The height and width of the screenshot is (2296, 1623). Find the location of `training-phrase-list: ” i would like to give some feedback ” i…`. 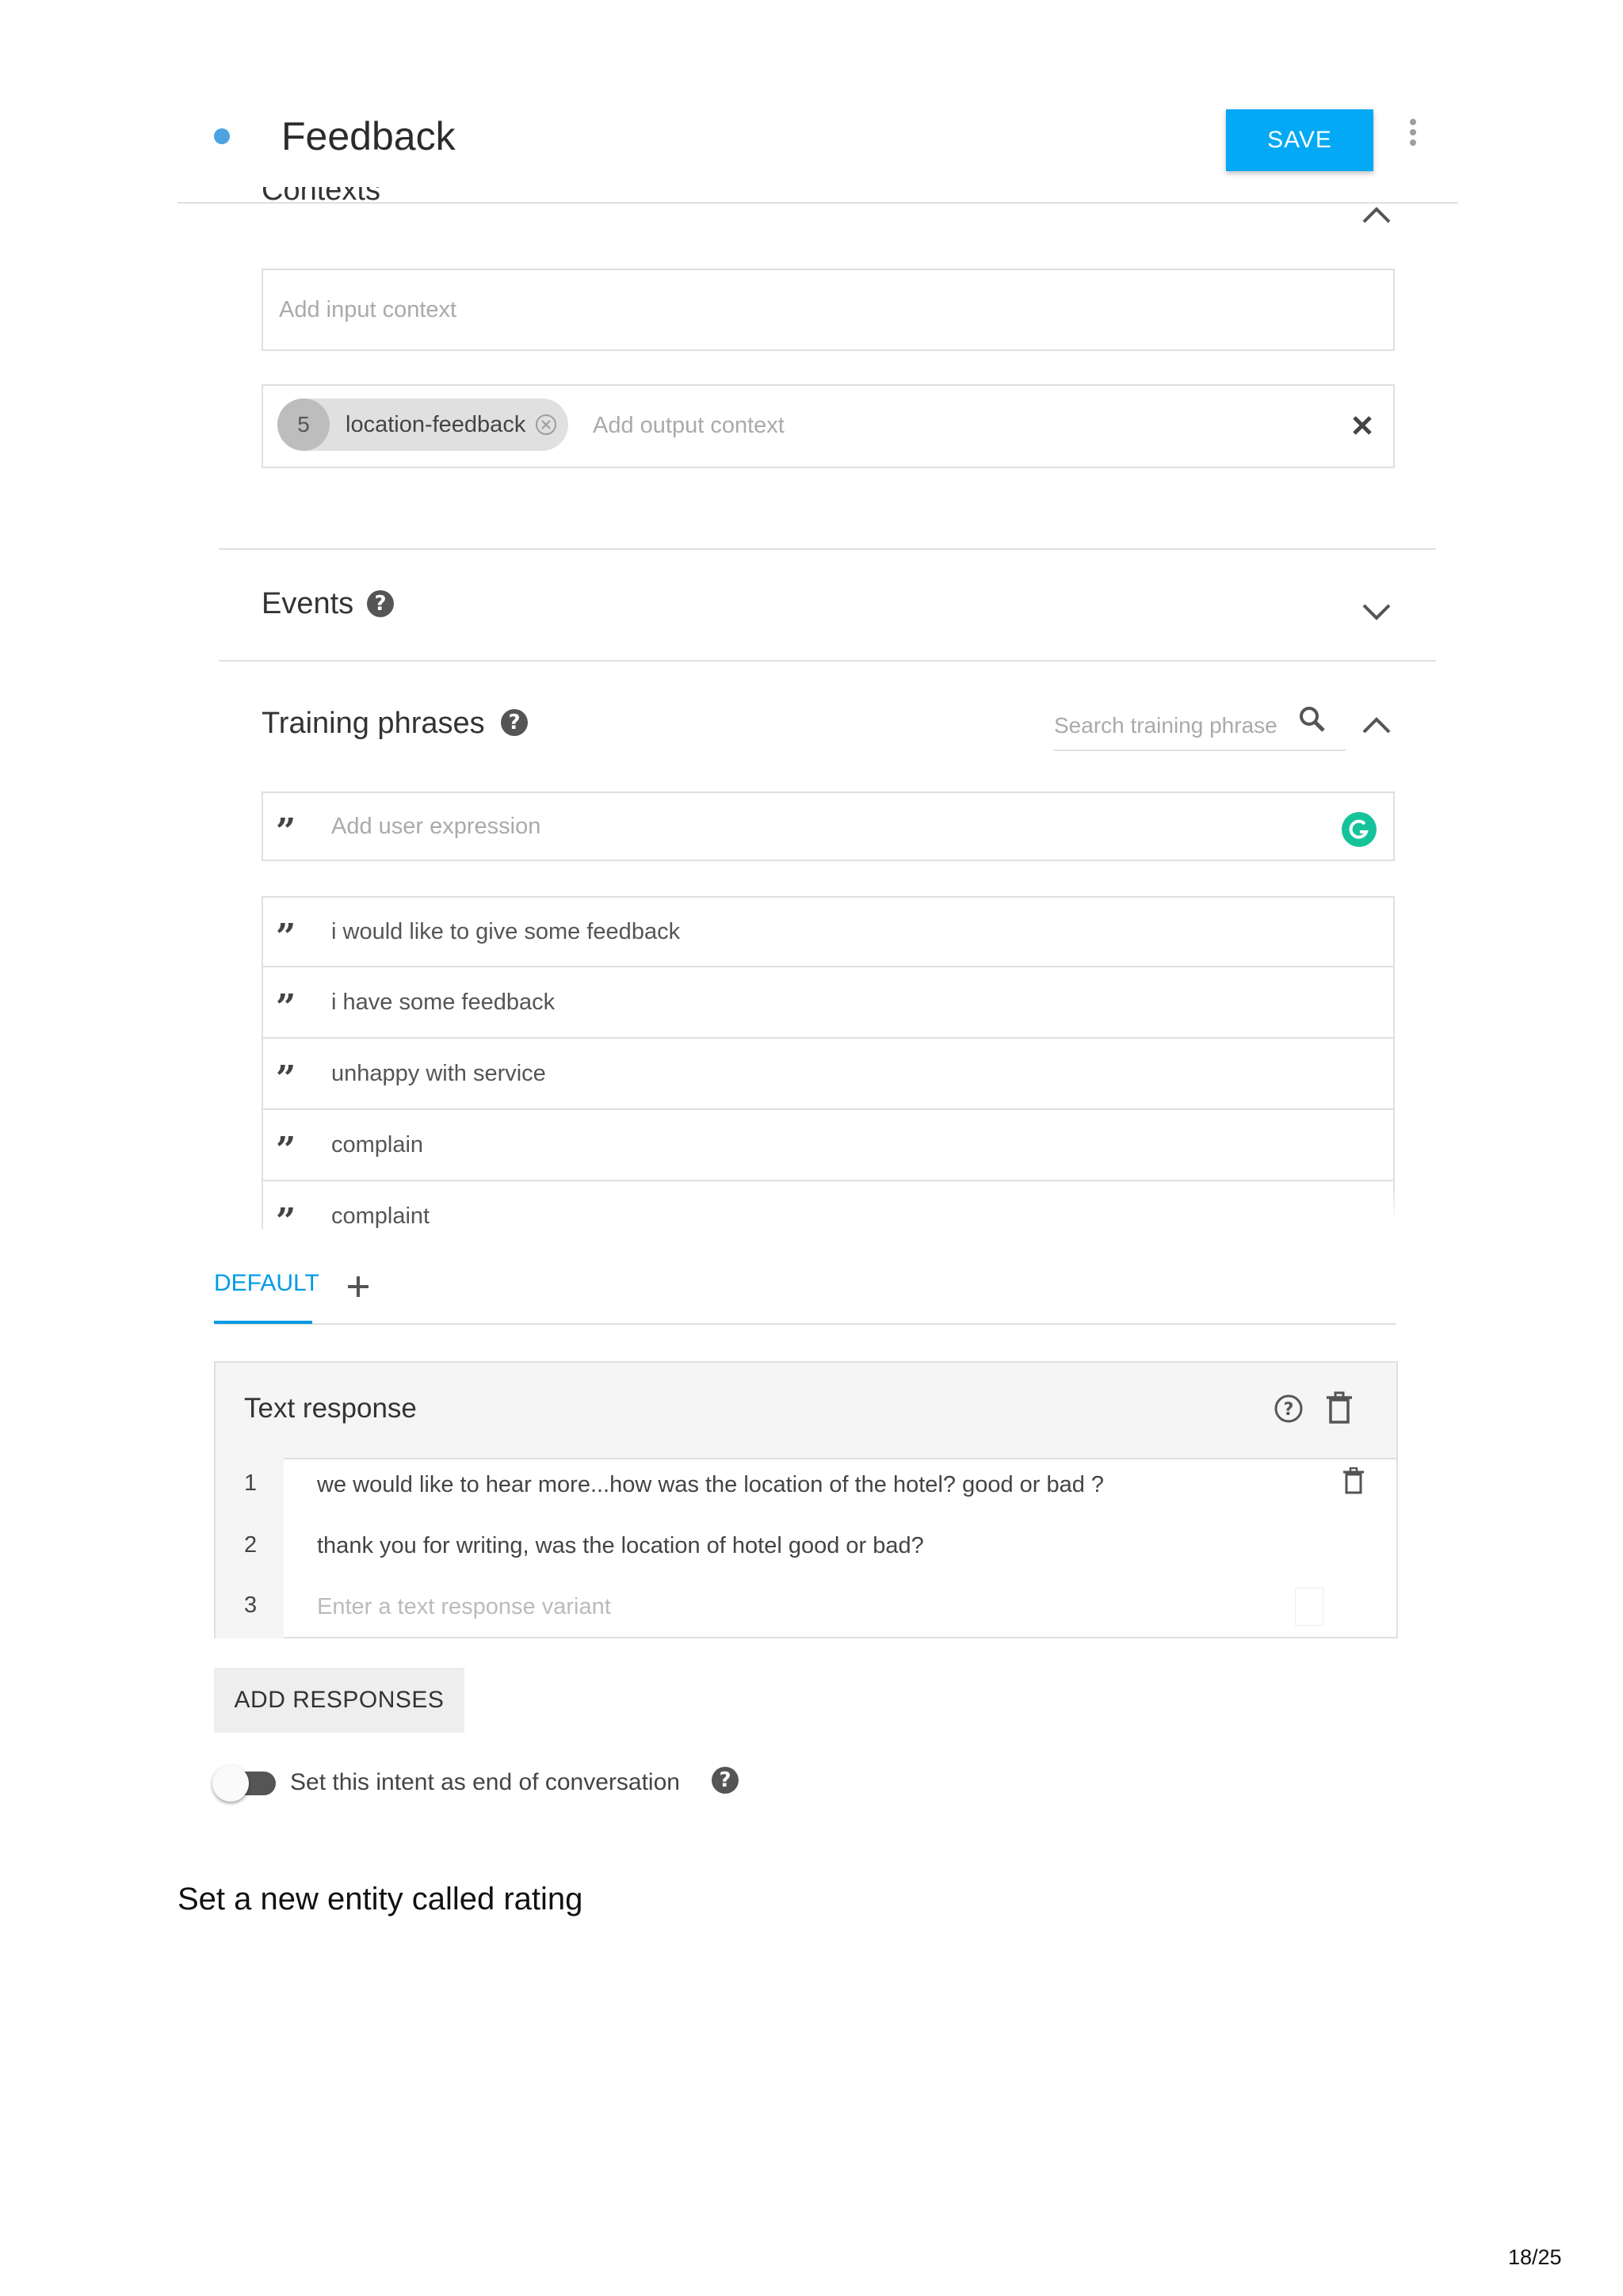

training-phrase-list: ” i would like to give some feedback ” i… is located at coordinates (828, 1062).